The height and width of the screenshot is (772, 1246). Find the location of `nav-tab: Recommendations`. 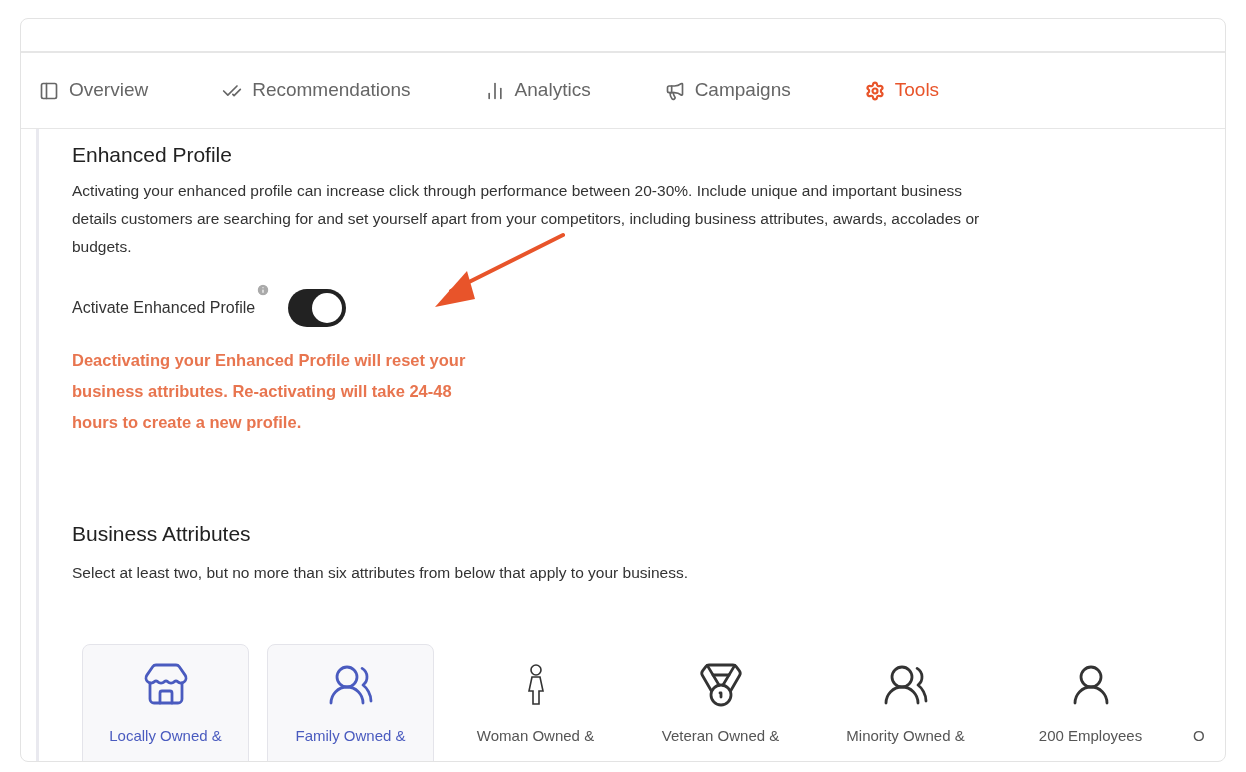

nav-tab: Recommendations is located at coordinates (316, 90).